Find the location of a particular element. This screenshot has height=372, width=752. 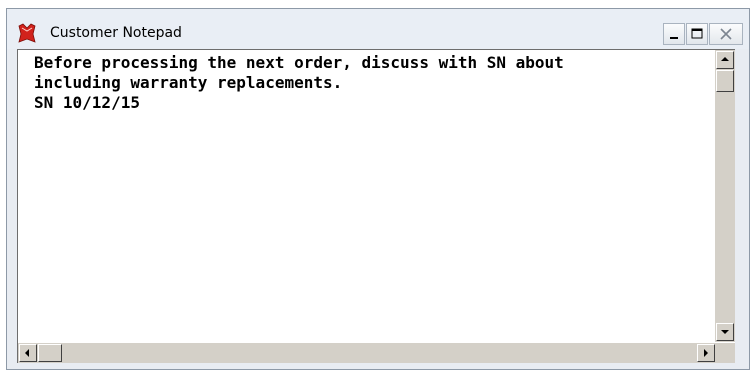

scroll-down-button is located at coordinates (725, 332).